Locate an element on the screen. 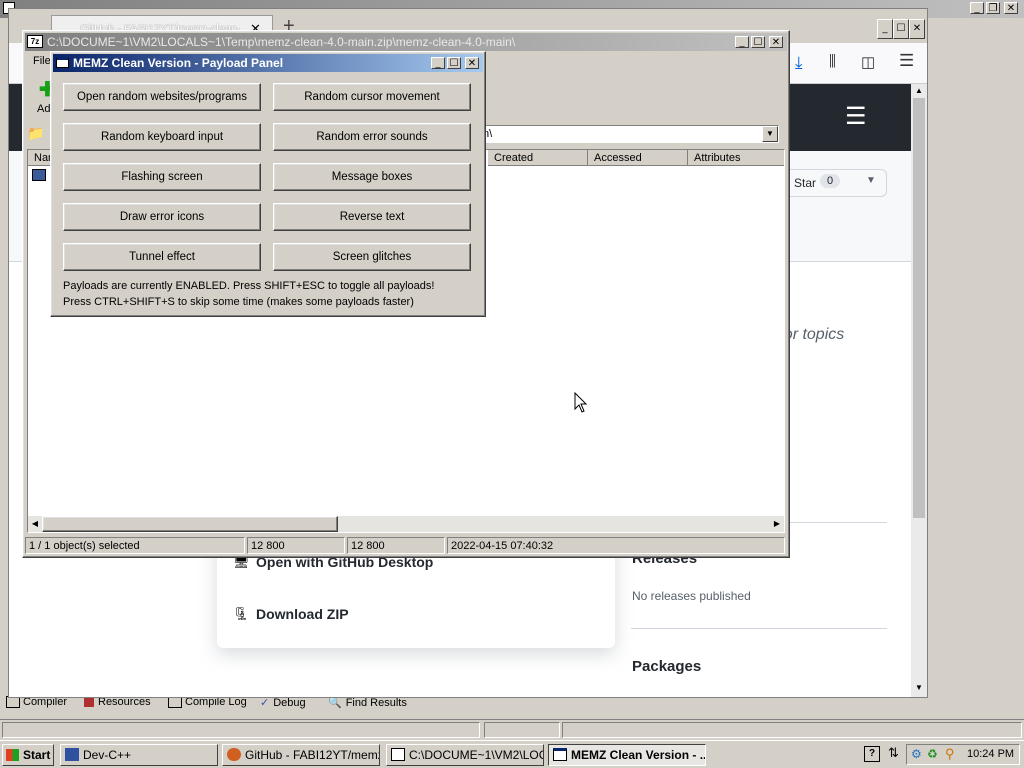  windows-logo-icon is located at coordinates (12, 755).